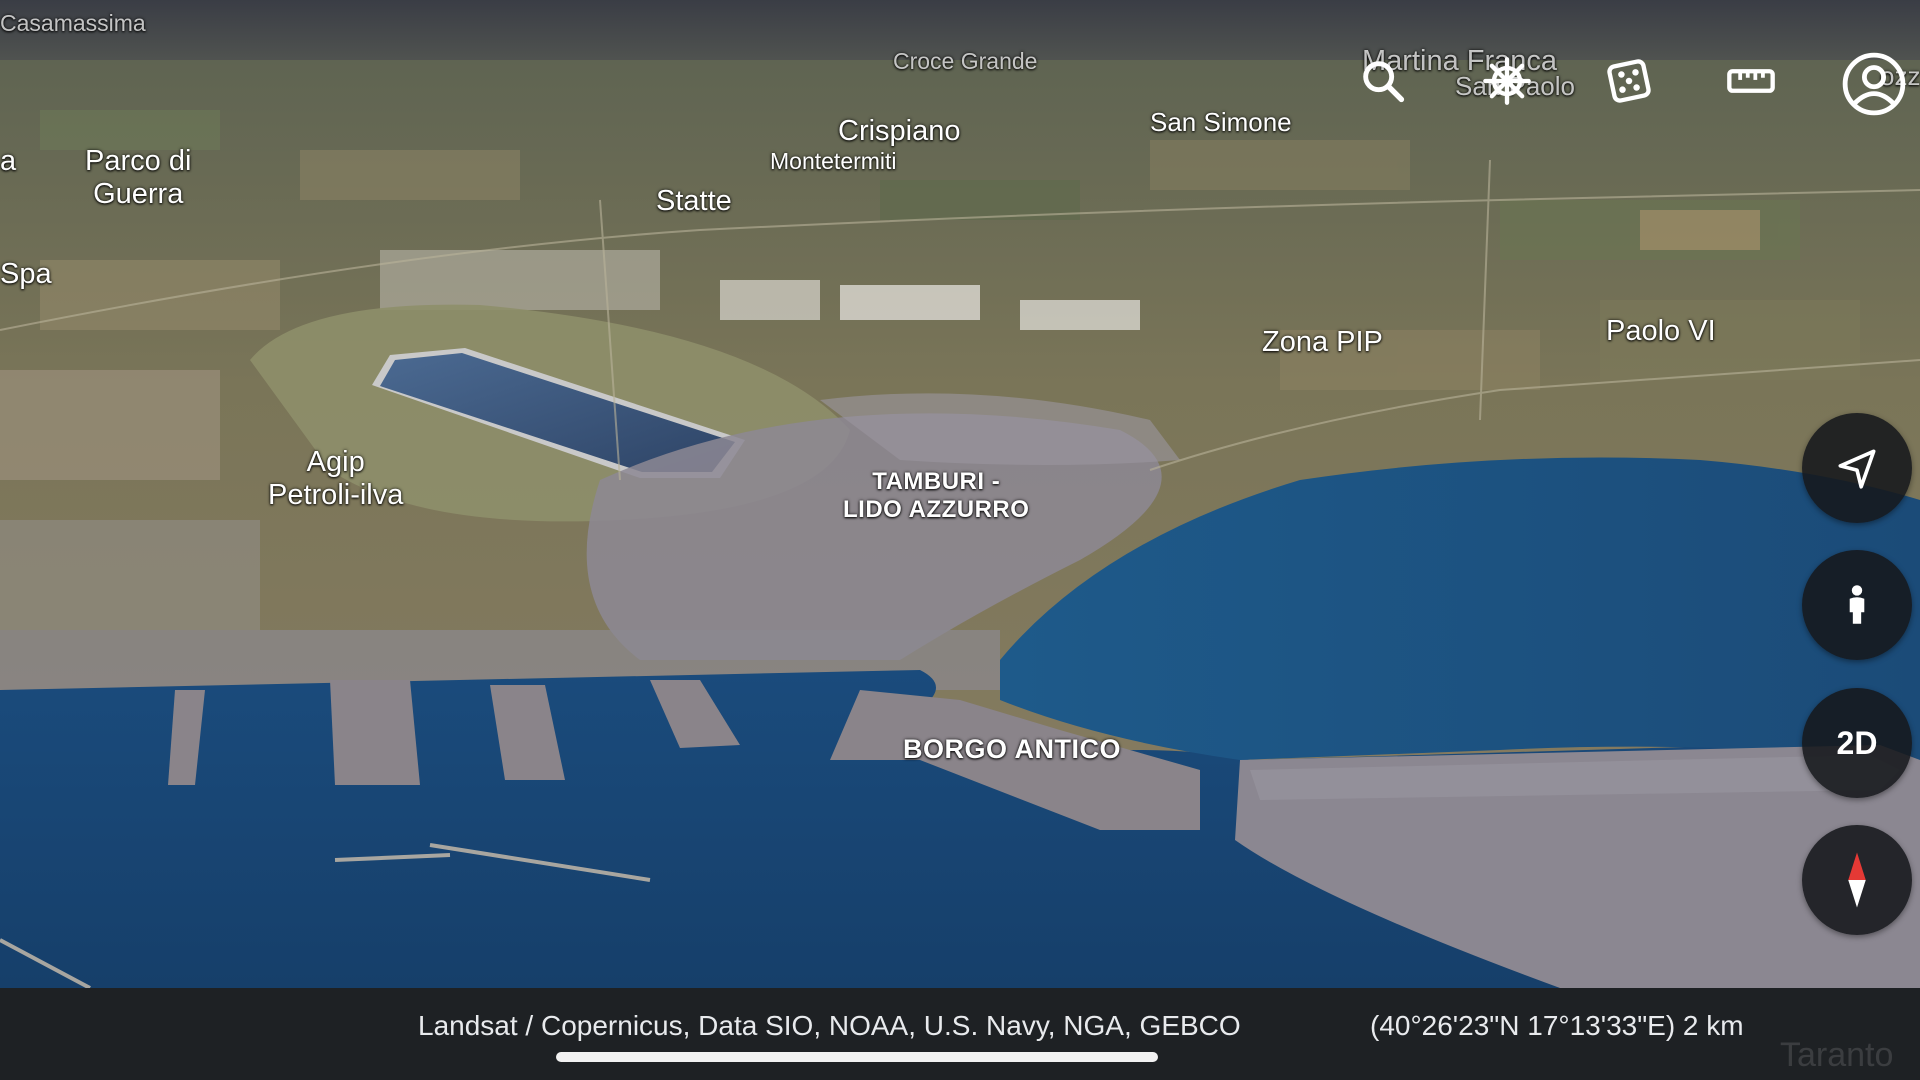  What do you see at coordinates (335, 479) in the screenshot?
I see `place-label-agip-petroli-ilva: Agip Petroli-ilva` at bounding box center [335, 479].